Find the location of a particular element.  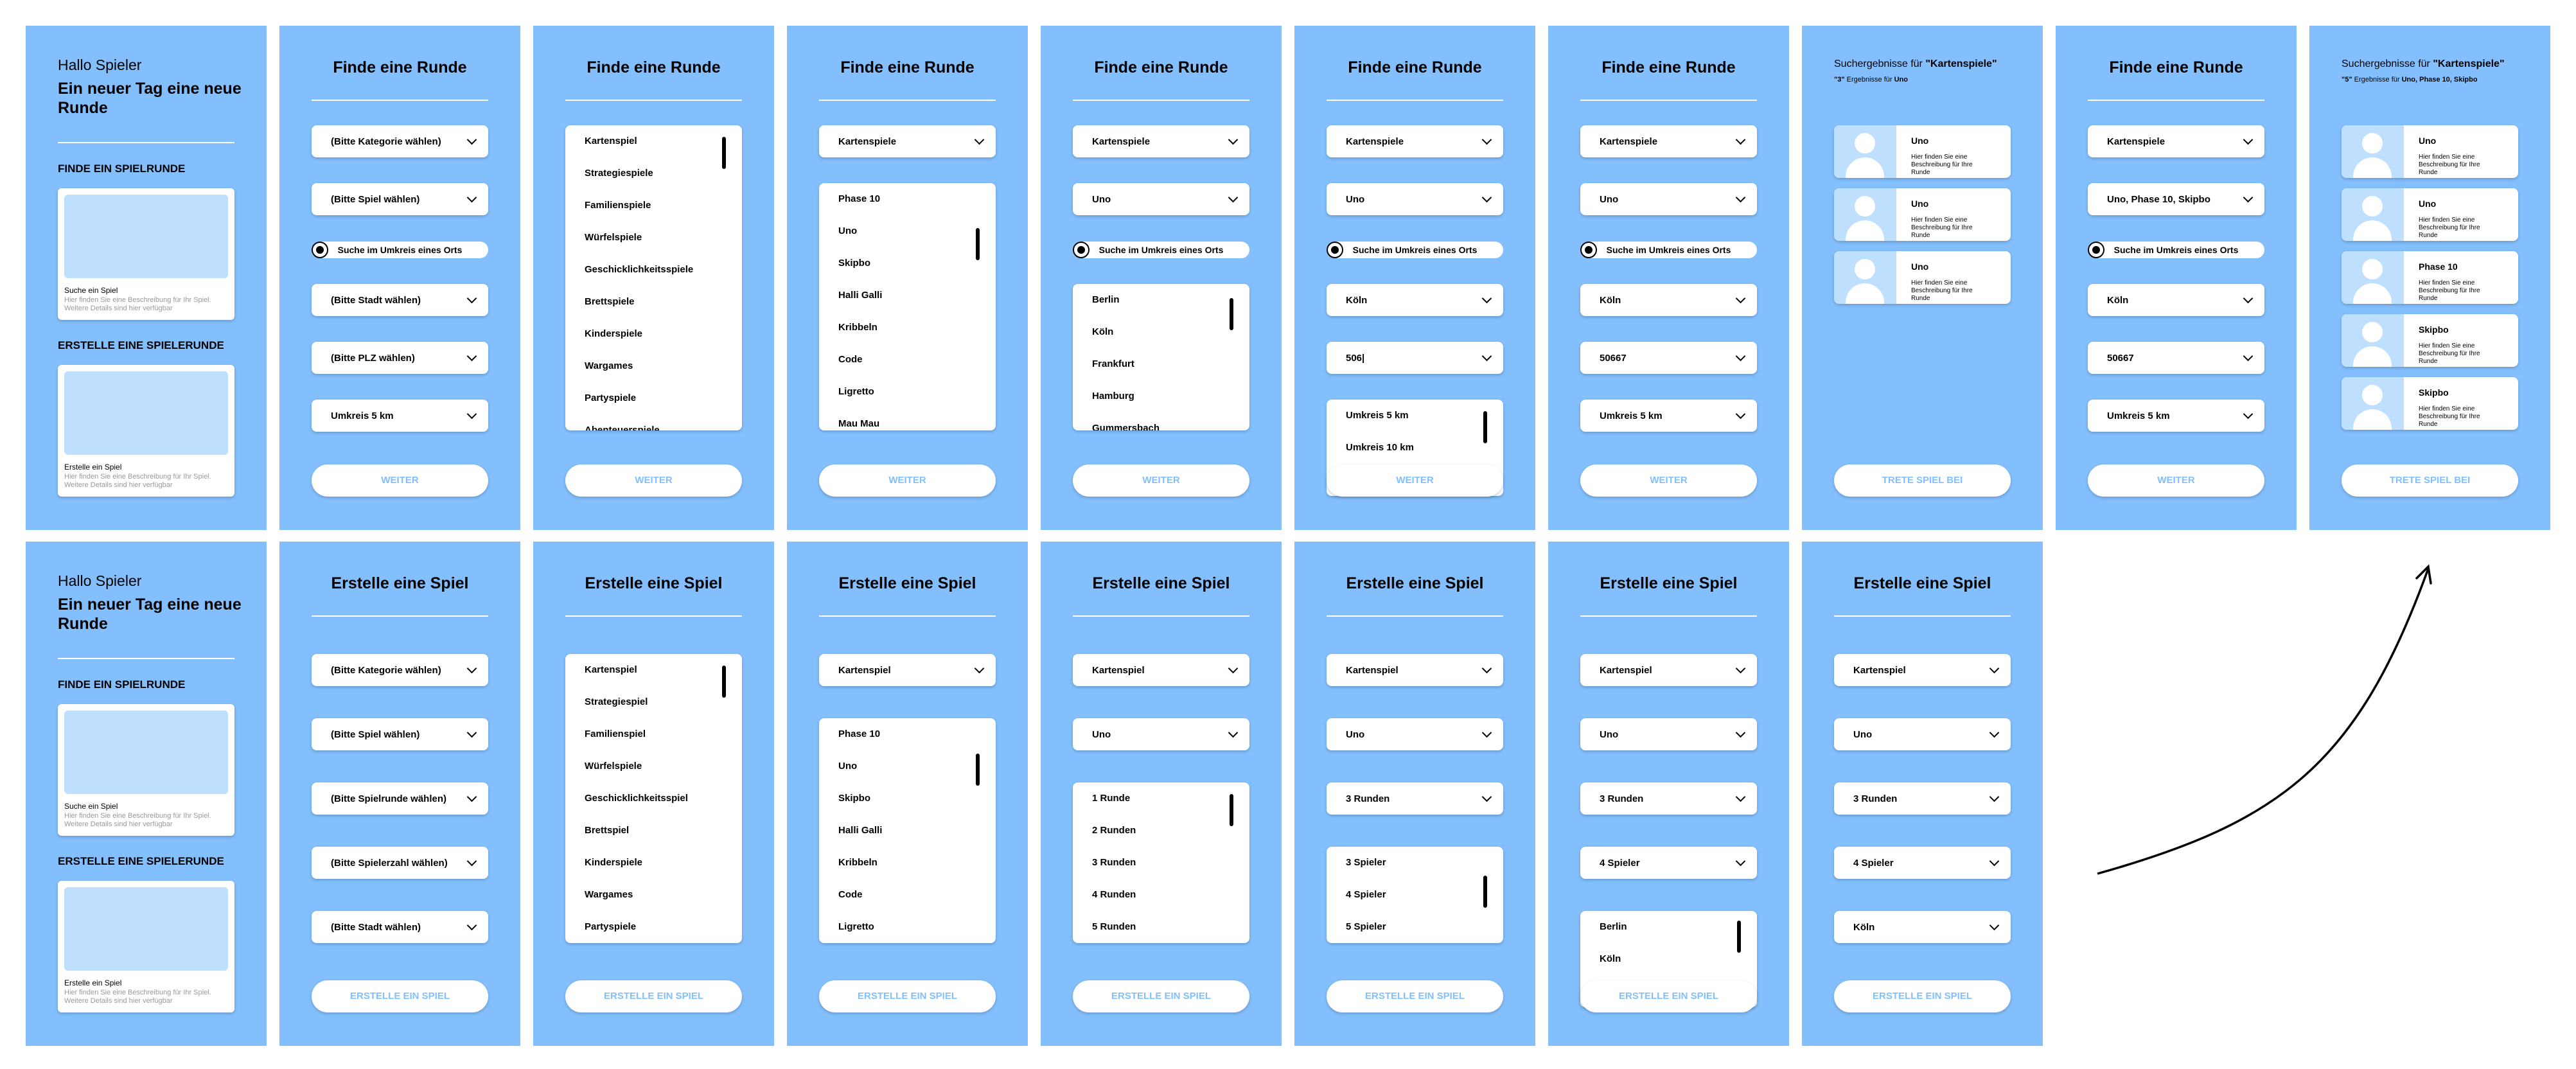

dropdown: 50667 is located at coordinates (1668, 358).